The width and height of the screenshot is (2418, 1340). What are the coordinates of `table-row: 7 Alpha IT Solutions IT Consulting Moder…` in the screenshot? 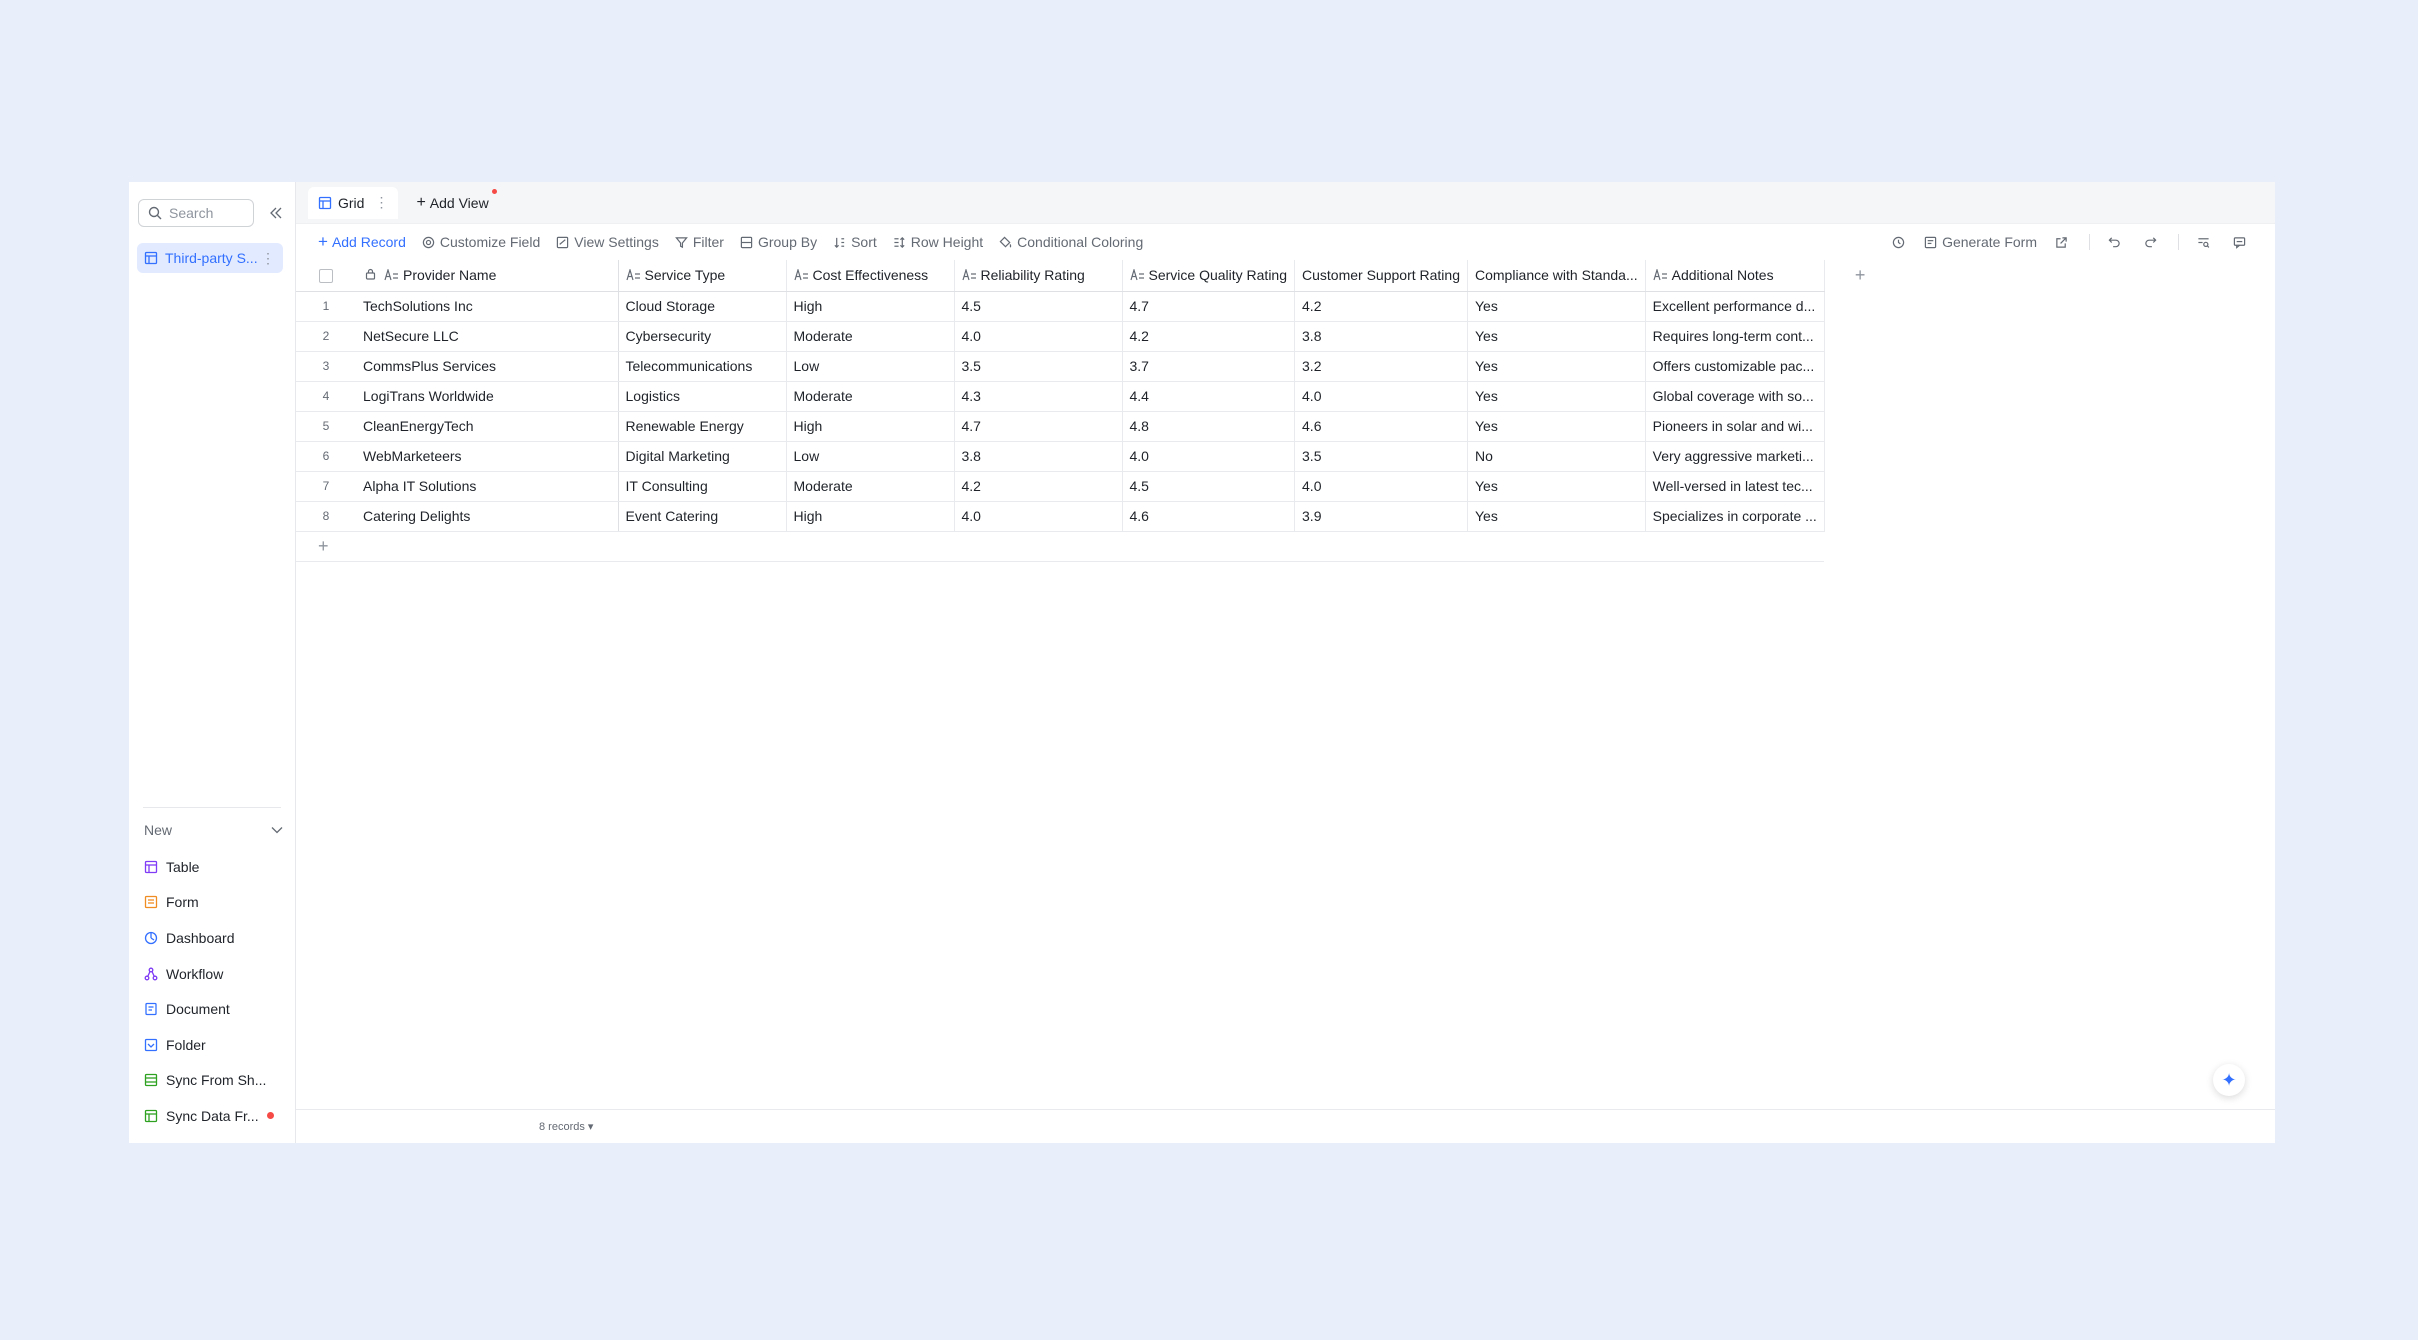 It's located at (1090, 486).